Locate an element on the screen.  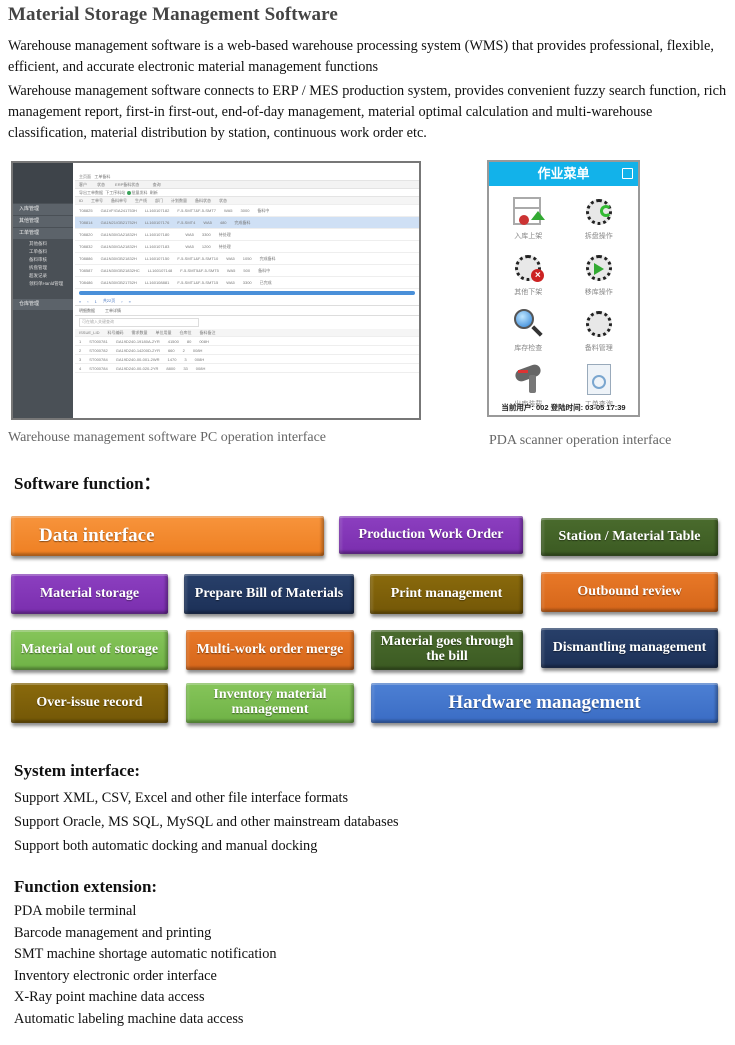
pda-header: 作业菜单 is located at coordinates (563, 174).